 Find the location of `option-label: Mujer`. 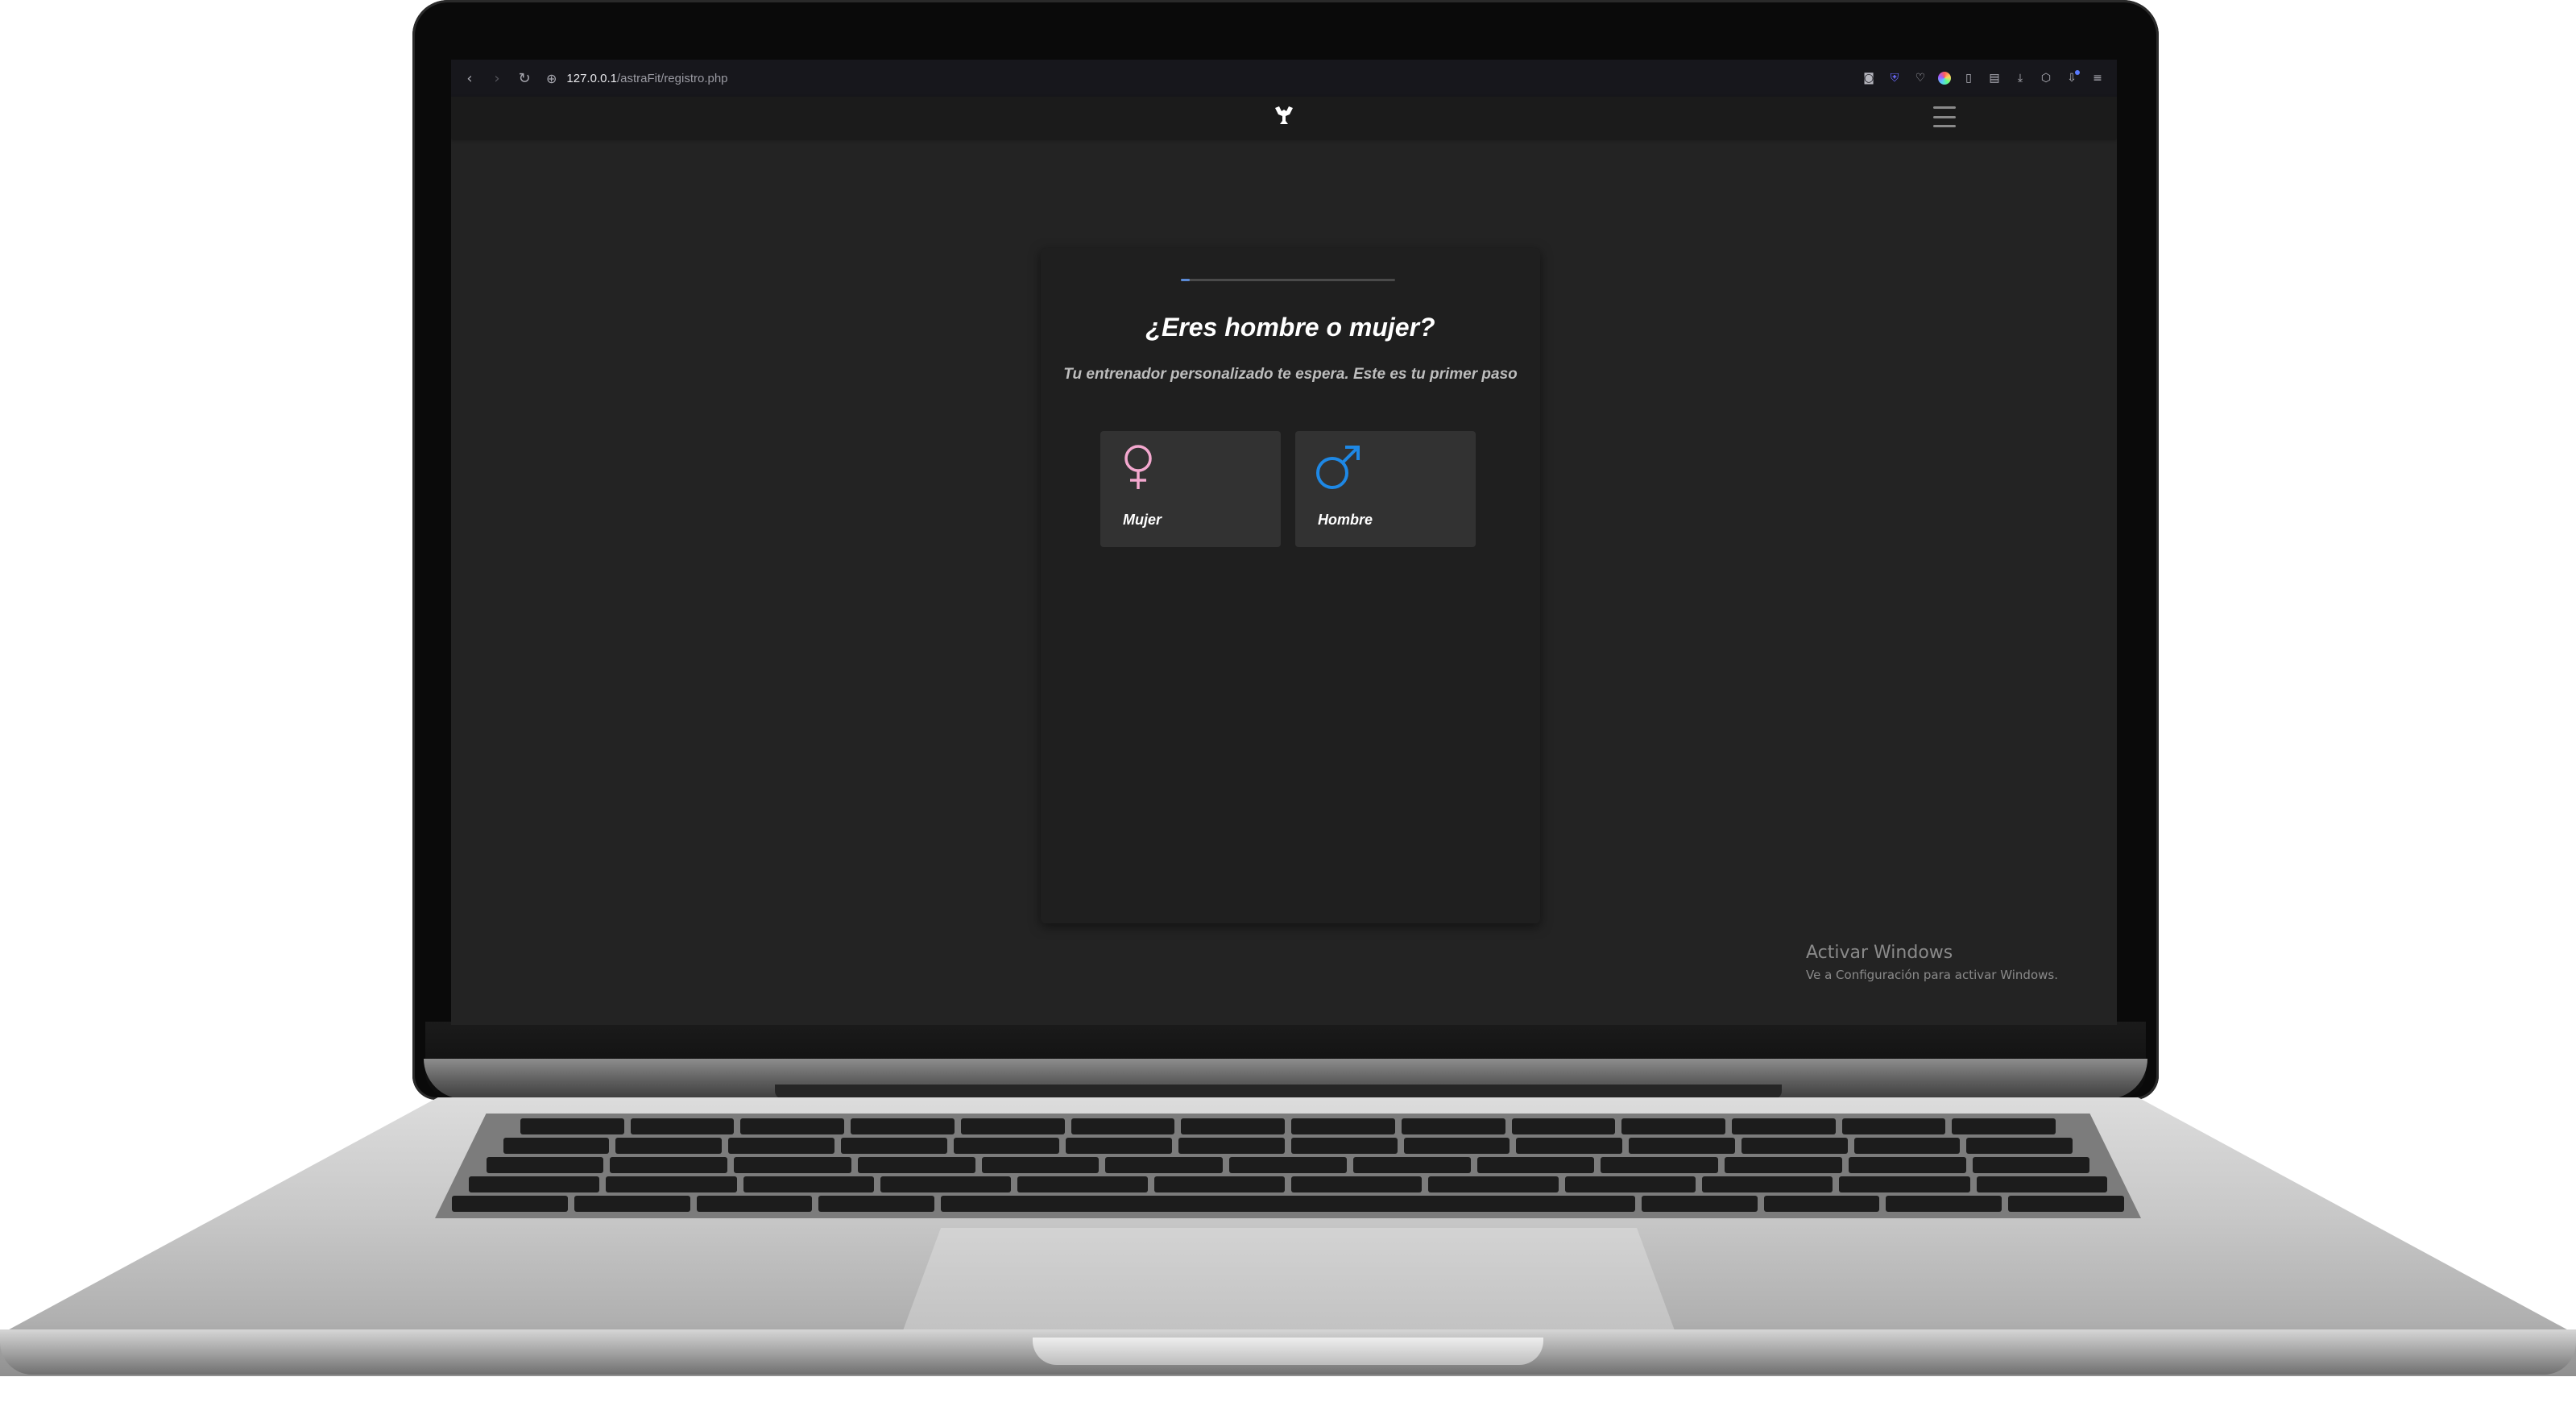

option-label: Mujer is located at coordinates (1142, 520).